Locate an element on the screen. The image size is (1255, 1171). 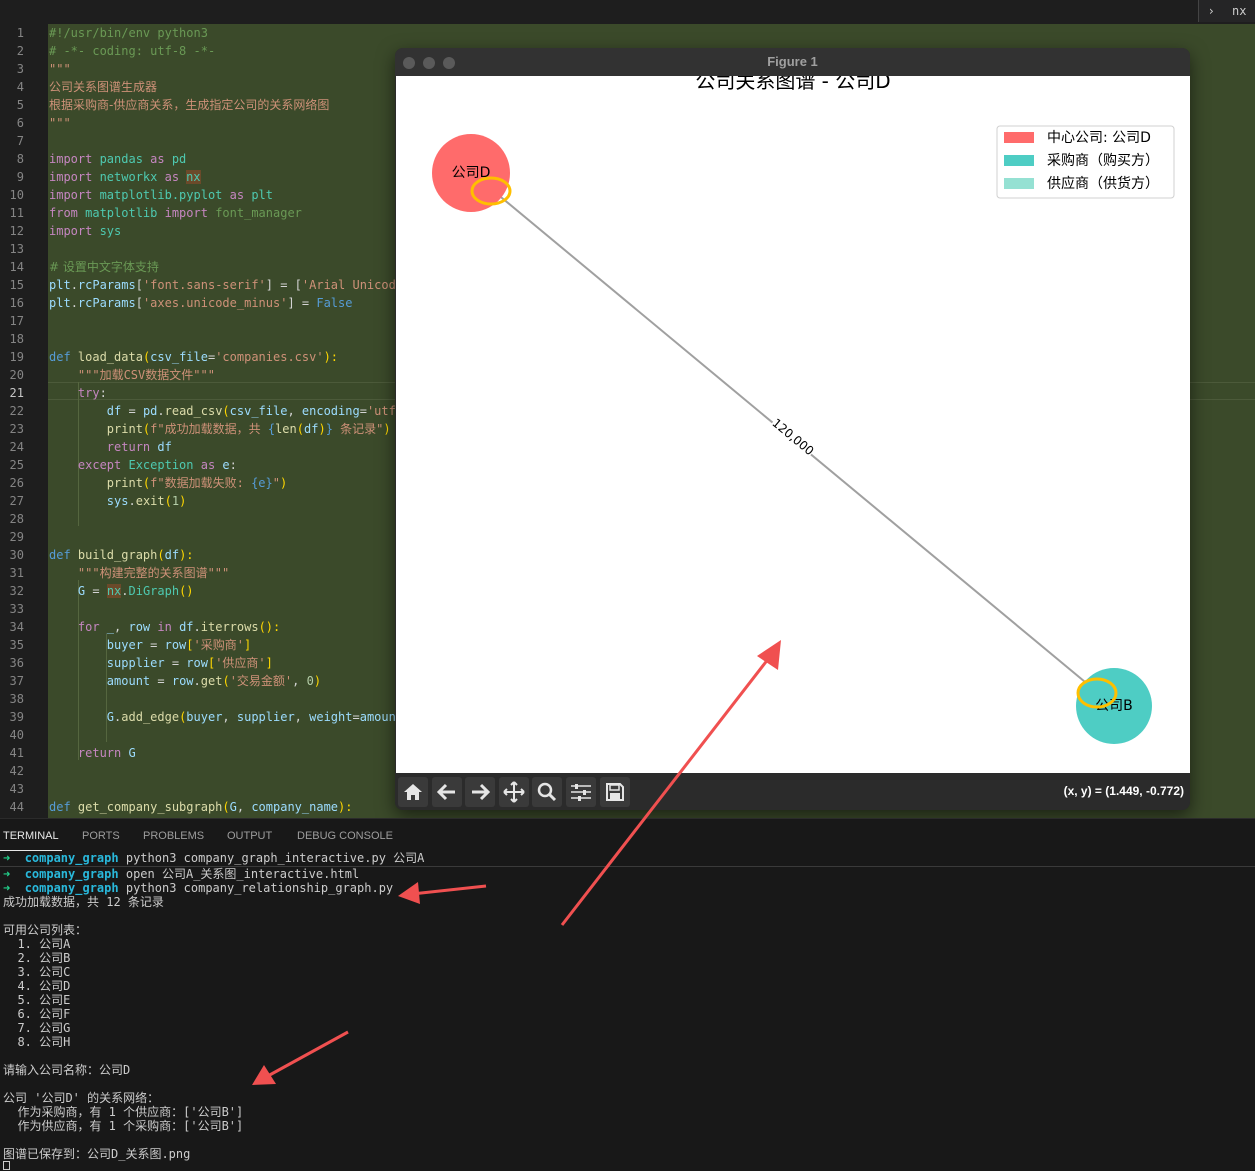
legend-swatch is located at coordinates (1019, 183).